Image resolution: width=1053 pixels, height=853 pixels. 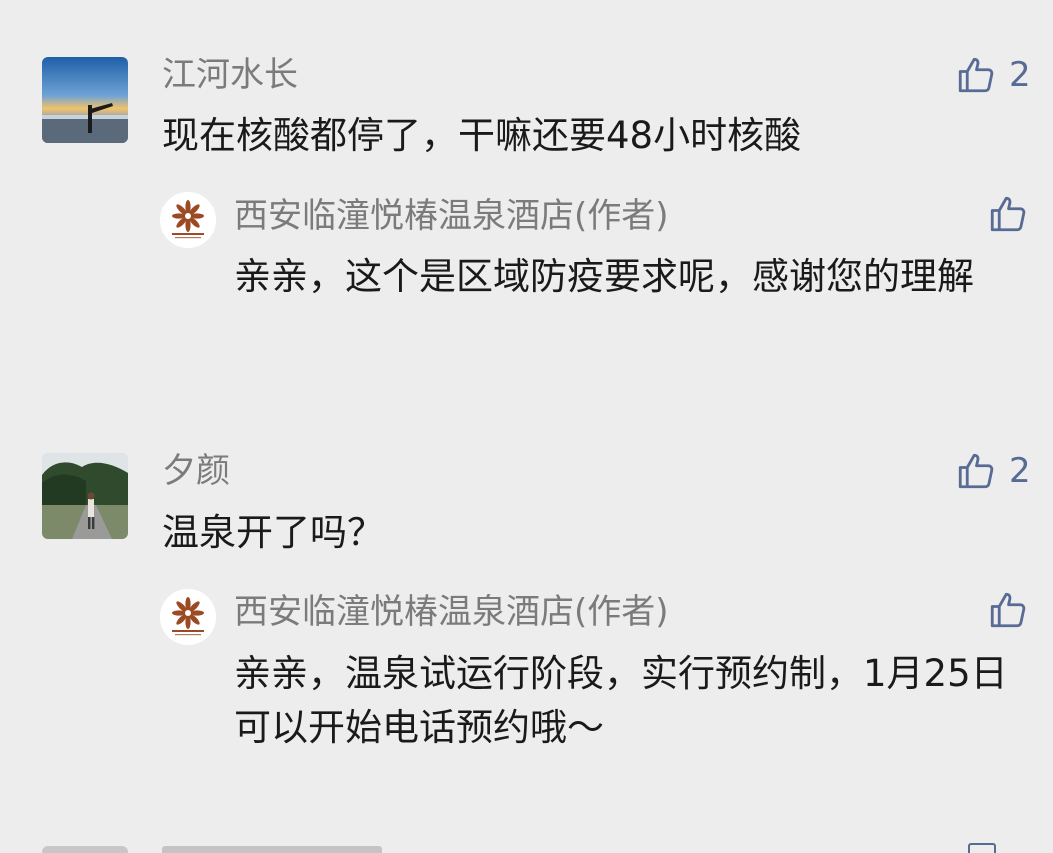 What do you see at coordinates (85, 849) in the screenshot?
I see `next-avatar-partial` at bounding box center [85, 849].